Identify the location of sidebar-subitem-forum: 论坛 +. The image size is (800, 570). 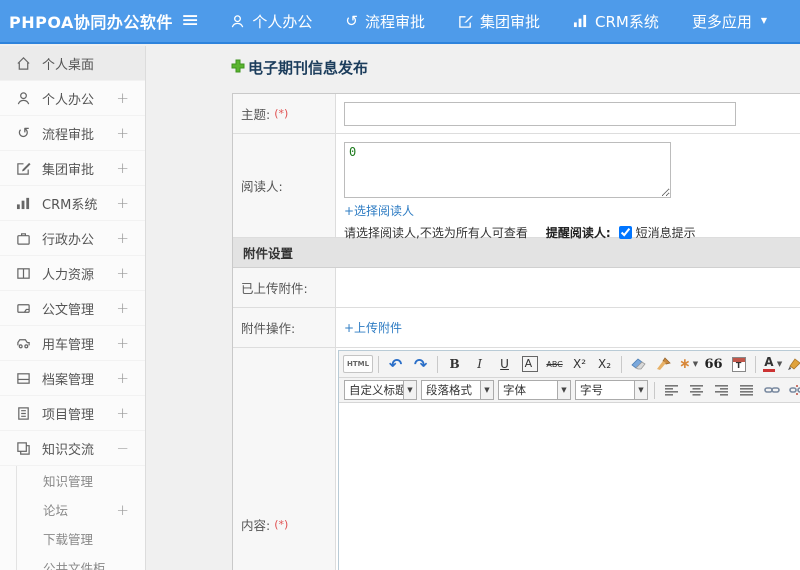
(81, 509).